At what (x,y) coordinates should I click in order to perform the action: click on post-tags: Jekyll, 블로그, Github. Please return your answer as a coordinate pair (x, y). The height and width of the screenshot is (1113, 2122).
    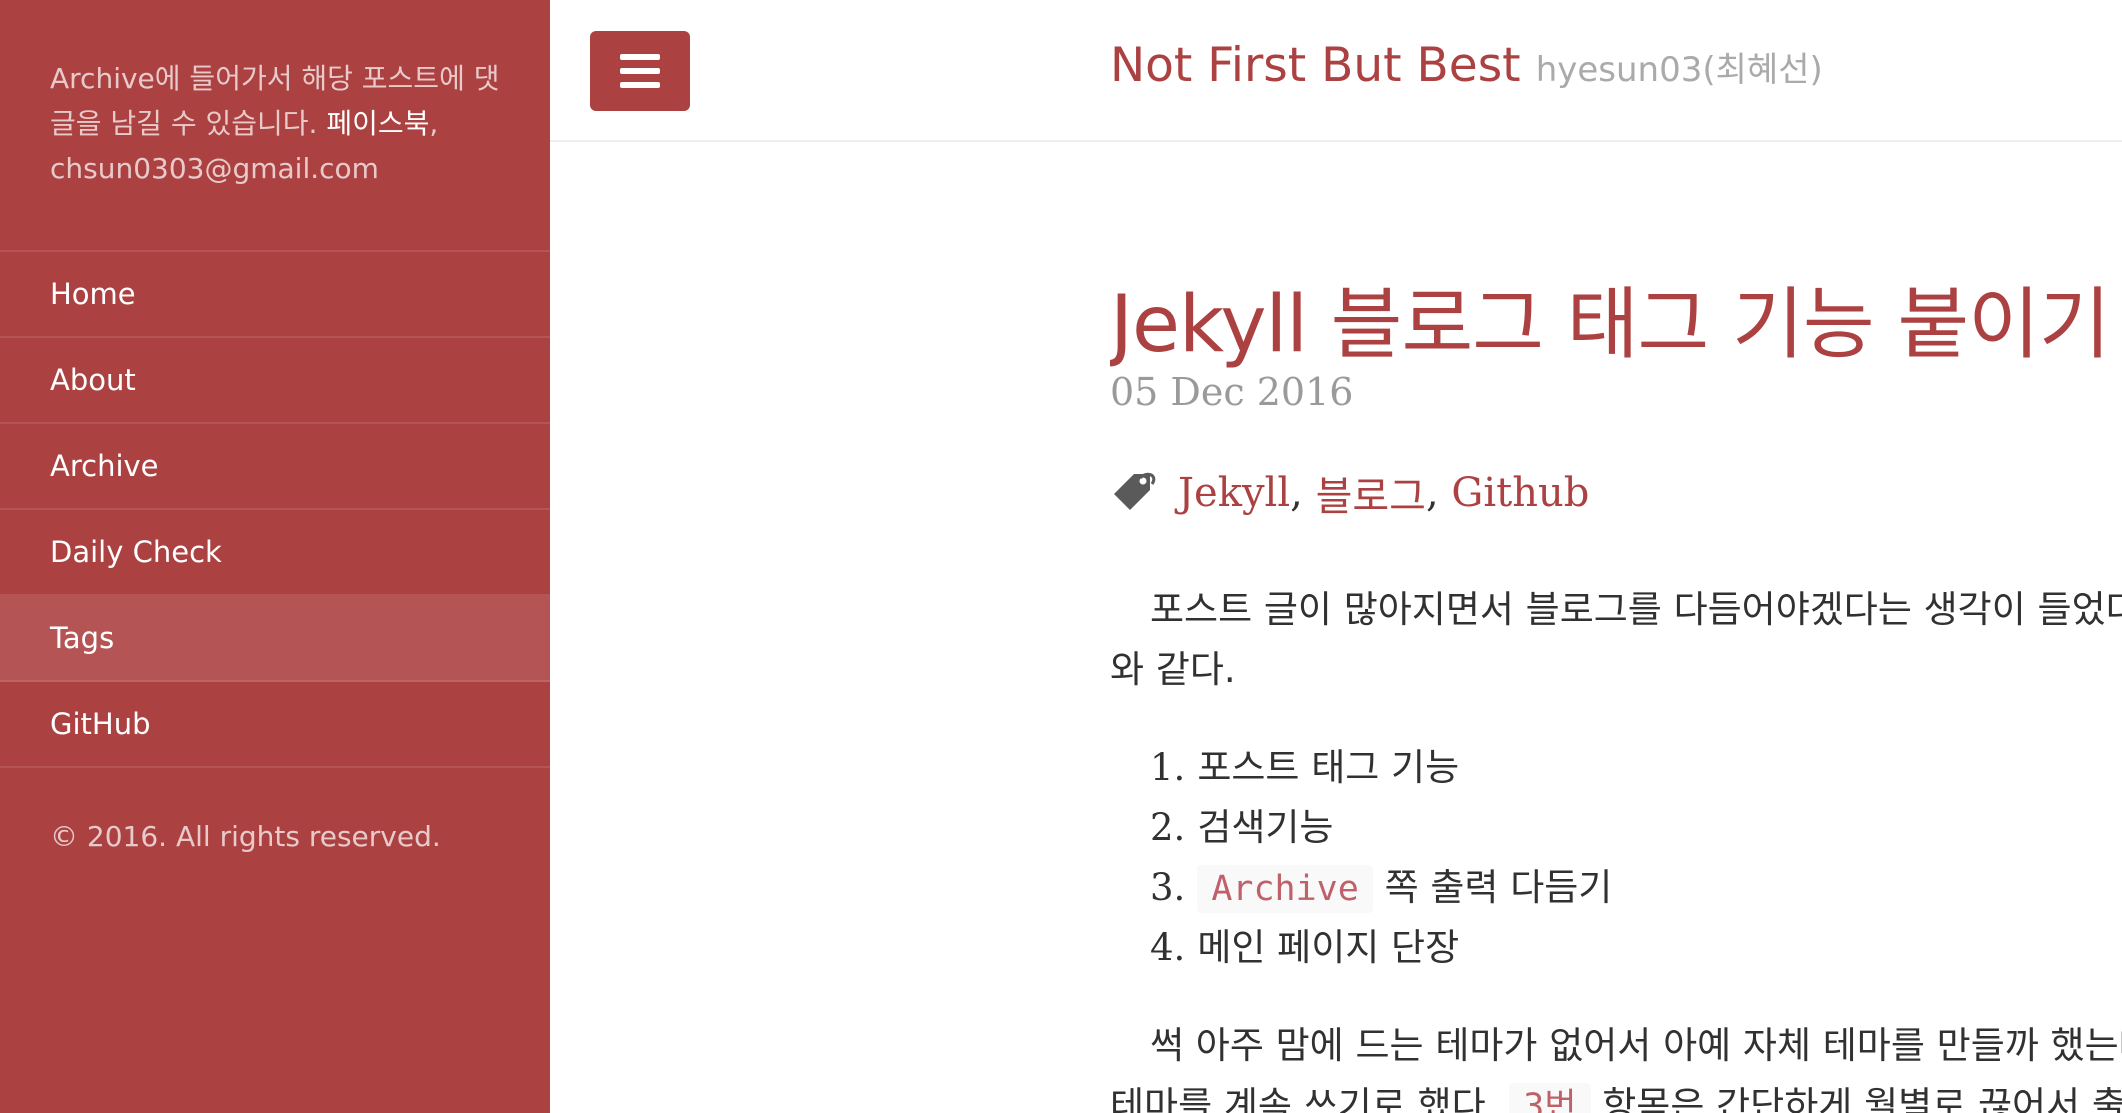
    Looking at the image, I should click on (1349, 493).